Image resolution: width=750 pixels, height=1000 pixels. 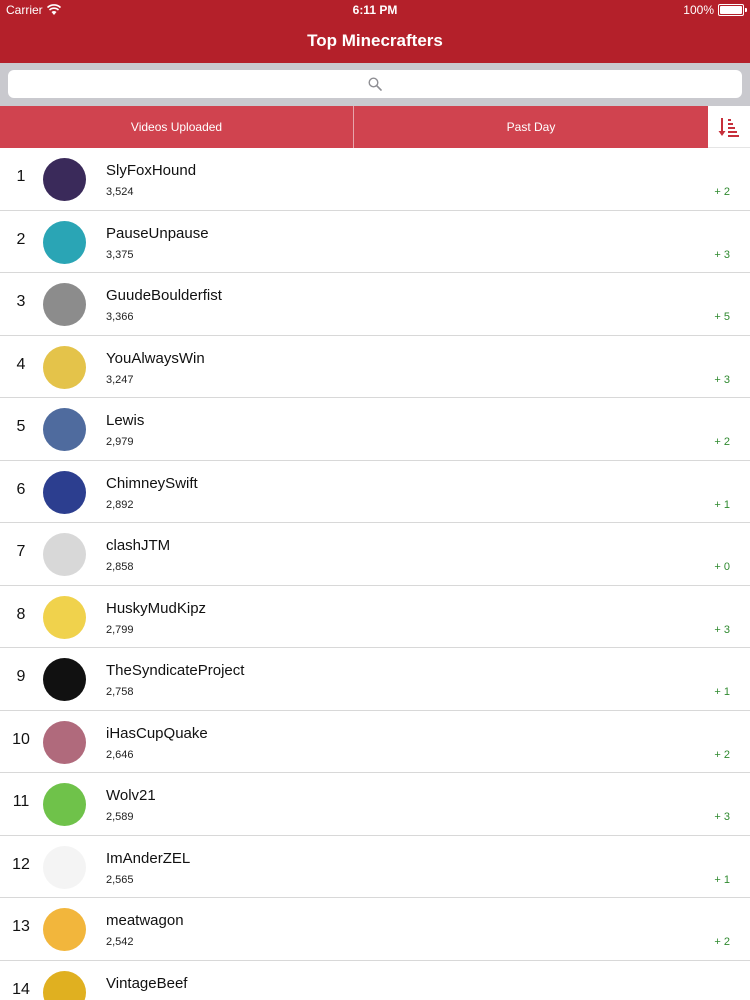 What do you see at coordinates (21, 739) in the screenshot?
I see `rank-number: 10` at bounding box center [21, 739].